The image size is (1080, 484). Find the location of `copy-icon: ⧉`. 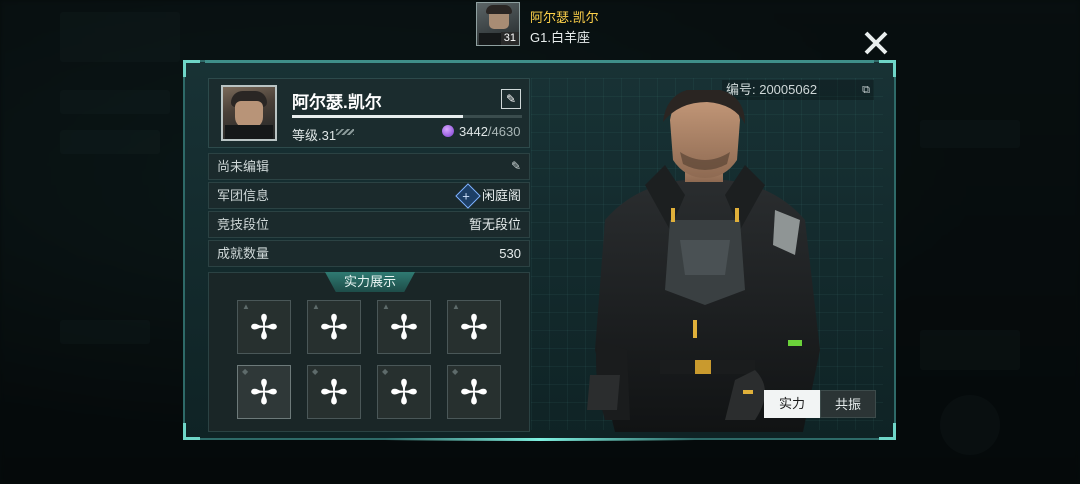

copy-icon: ⧉ is located at coordinates (866, 90).